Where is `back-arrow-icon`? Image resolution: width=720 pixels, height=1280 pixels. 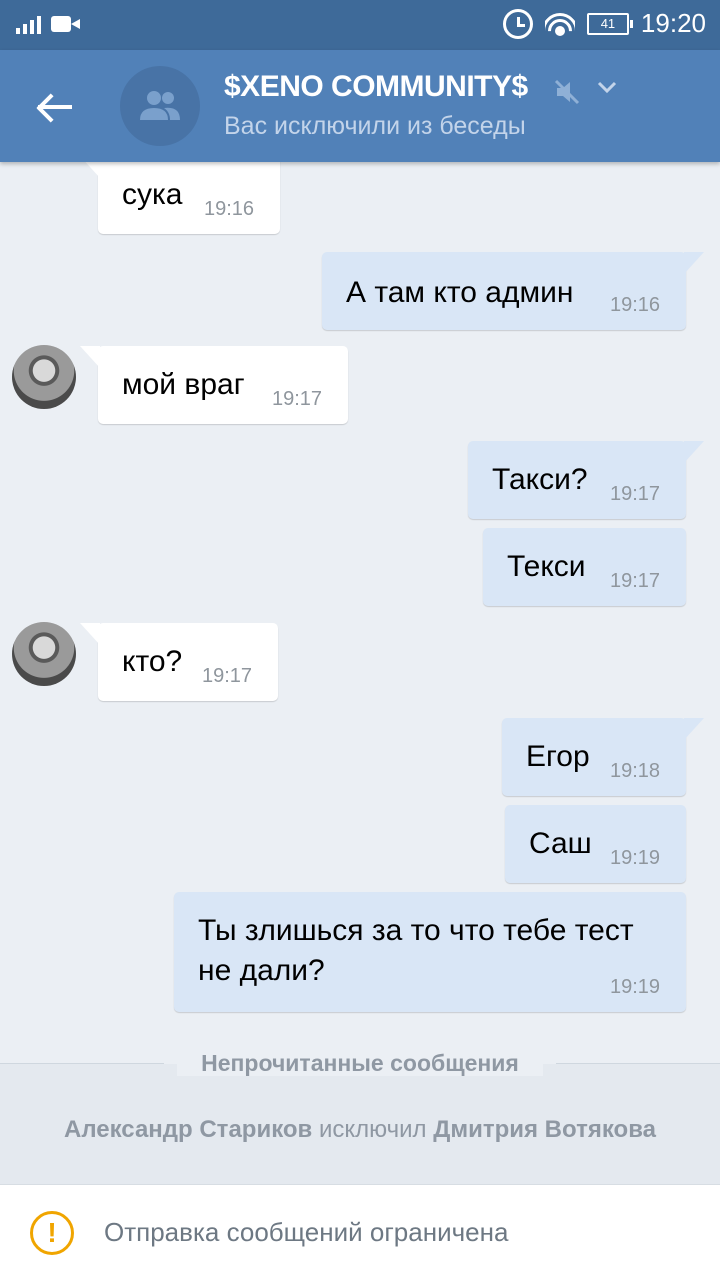 back-arrow-icon is located at coordinates (55, 107).